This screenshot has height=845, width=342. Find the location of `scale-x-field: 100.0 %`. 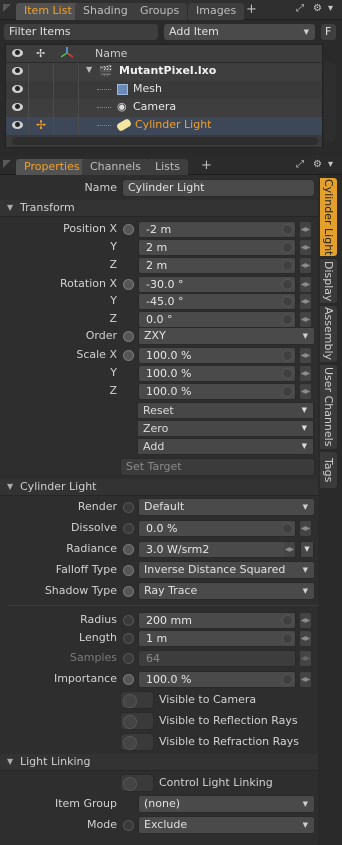

scale-x-field: 100.0 % is located at coordinates (217, 355).